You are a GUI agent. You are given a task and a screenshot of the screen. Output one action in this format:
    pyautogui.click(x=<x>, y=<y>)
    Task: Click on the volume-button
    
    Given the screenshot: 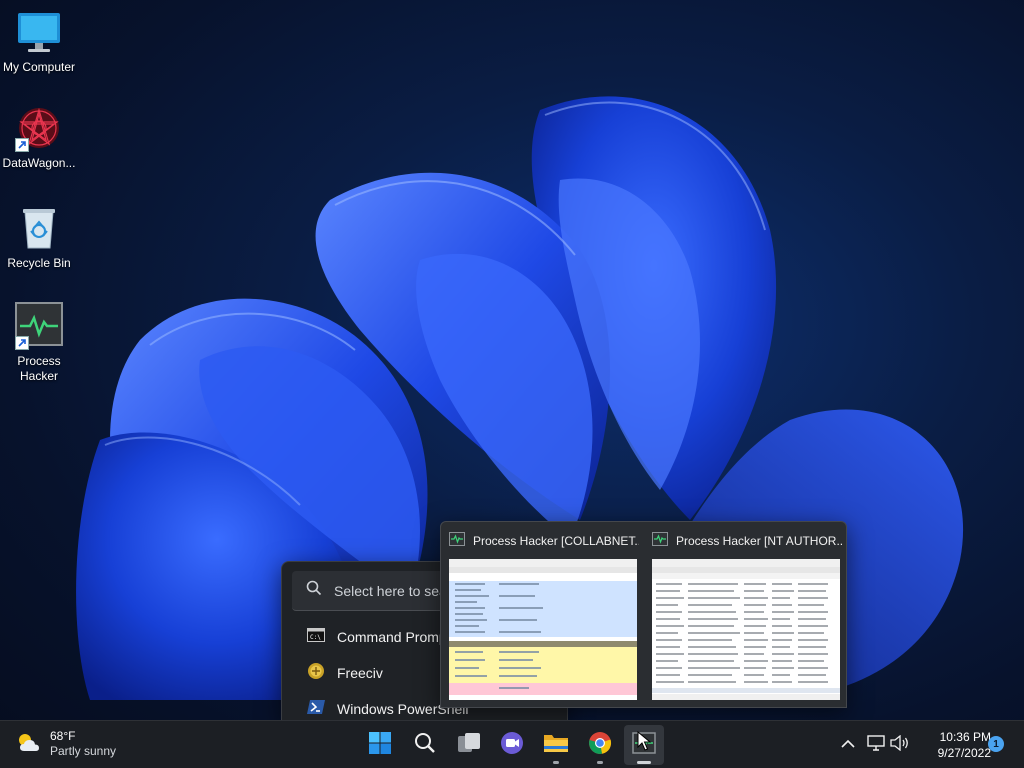 What is the action you would take?
    pyautogui.click(x=900, y=745)
    